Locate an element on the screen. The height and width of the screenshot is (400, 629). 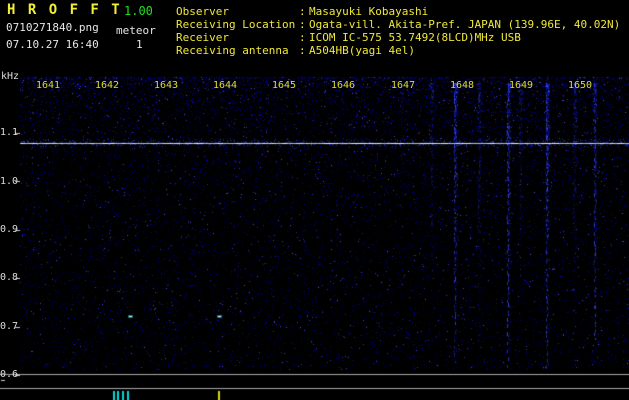
info-row-antenna: Receiving antenna: A504HB(yagi 4el) is located at coordinates (398, 50).